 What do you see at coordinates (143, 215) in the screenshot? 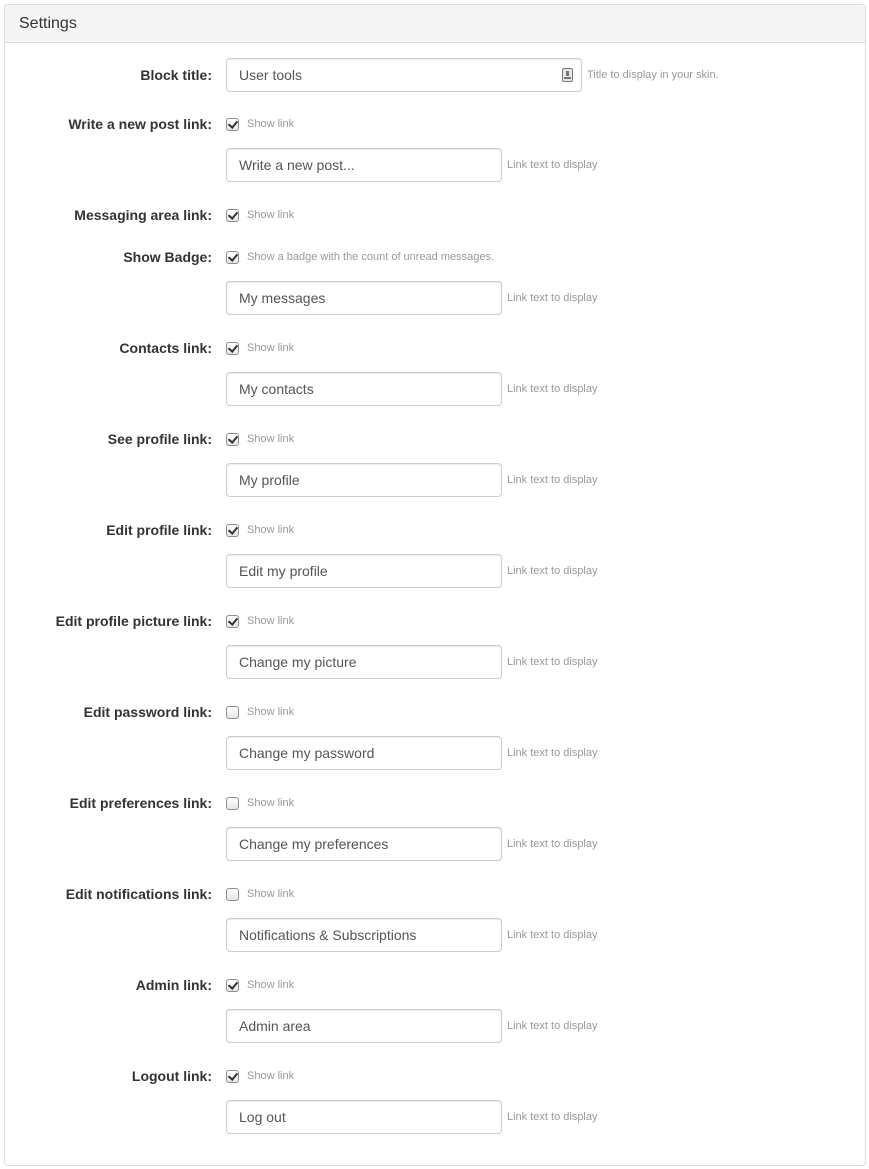
I see `messaging-label: Messaging area link:` at bounding box center [143, 215].